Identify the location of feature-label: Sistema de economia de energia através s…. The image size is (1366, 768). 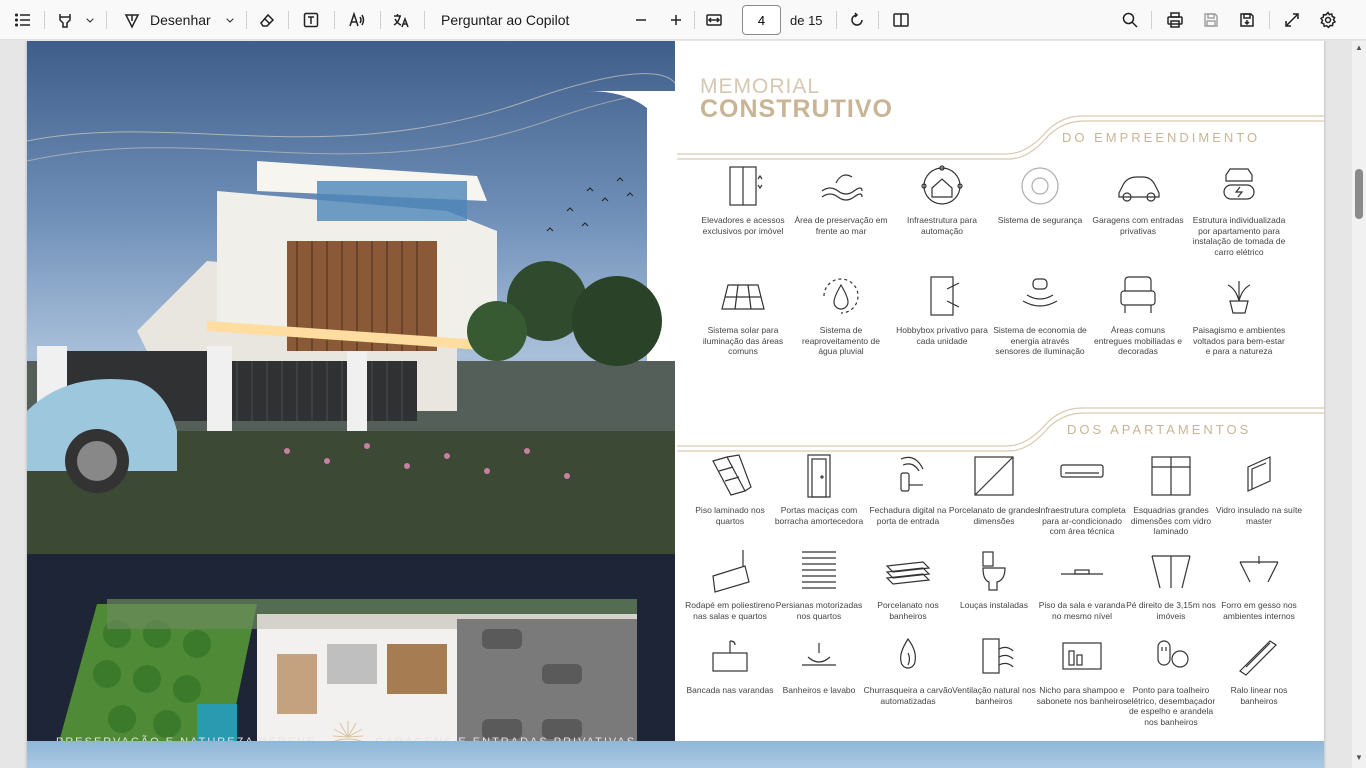
(1040, 340).